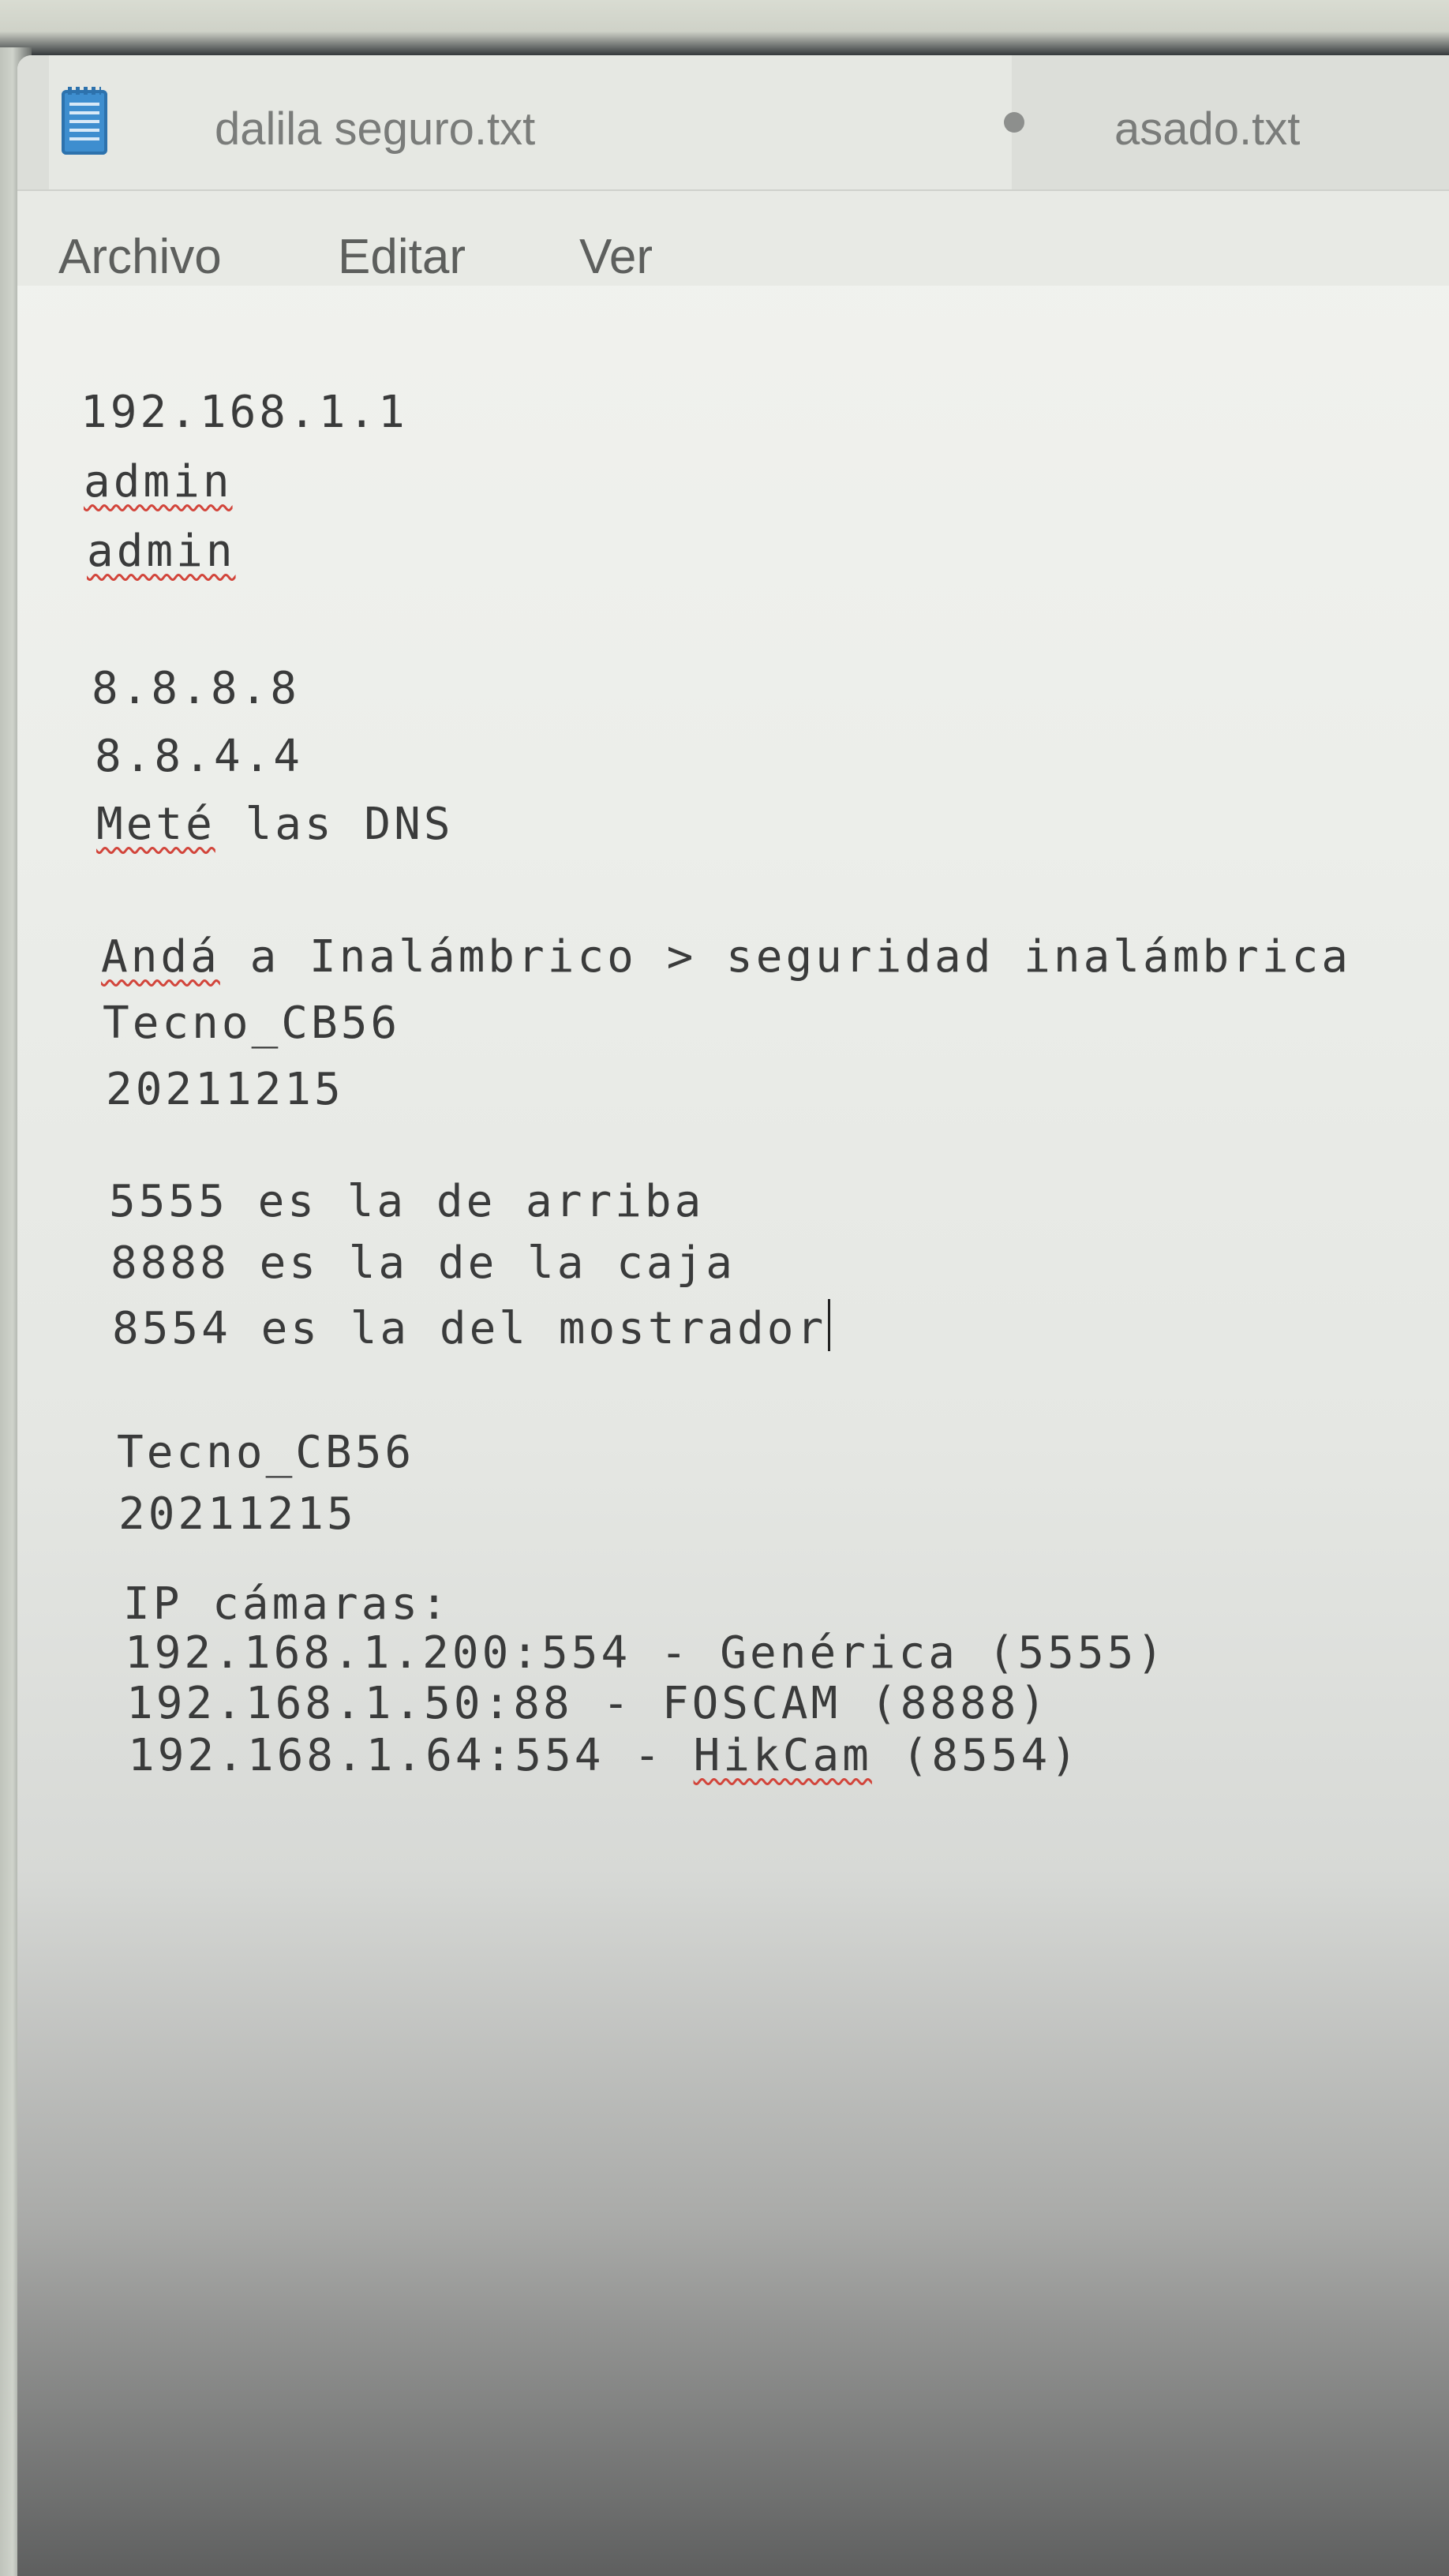 Image resolution: width=1449 pixels, height=2576 pixels. Describe the element at coordinates (196, 688) in the screenshot. I see `text-line: 8.8.8.8` at that location.